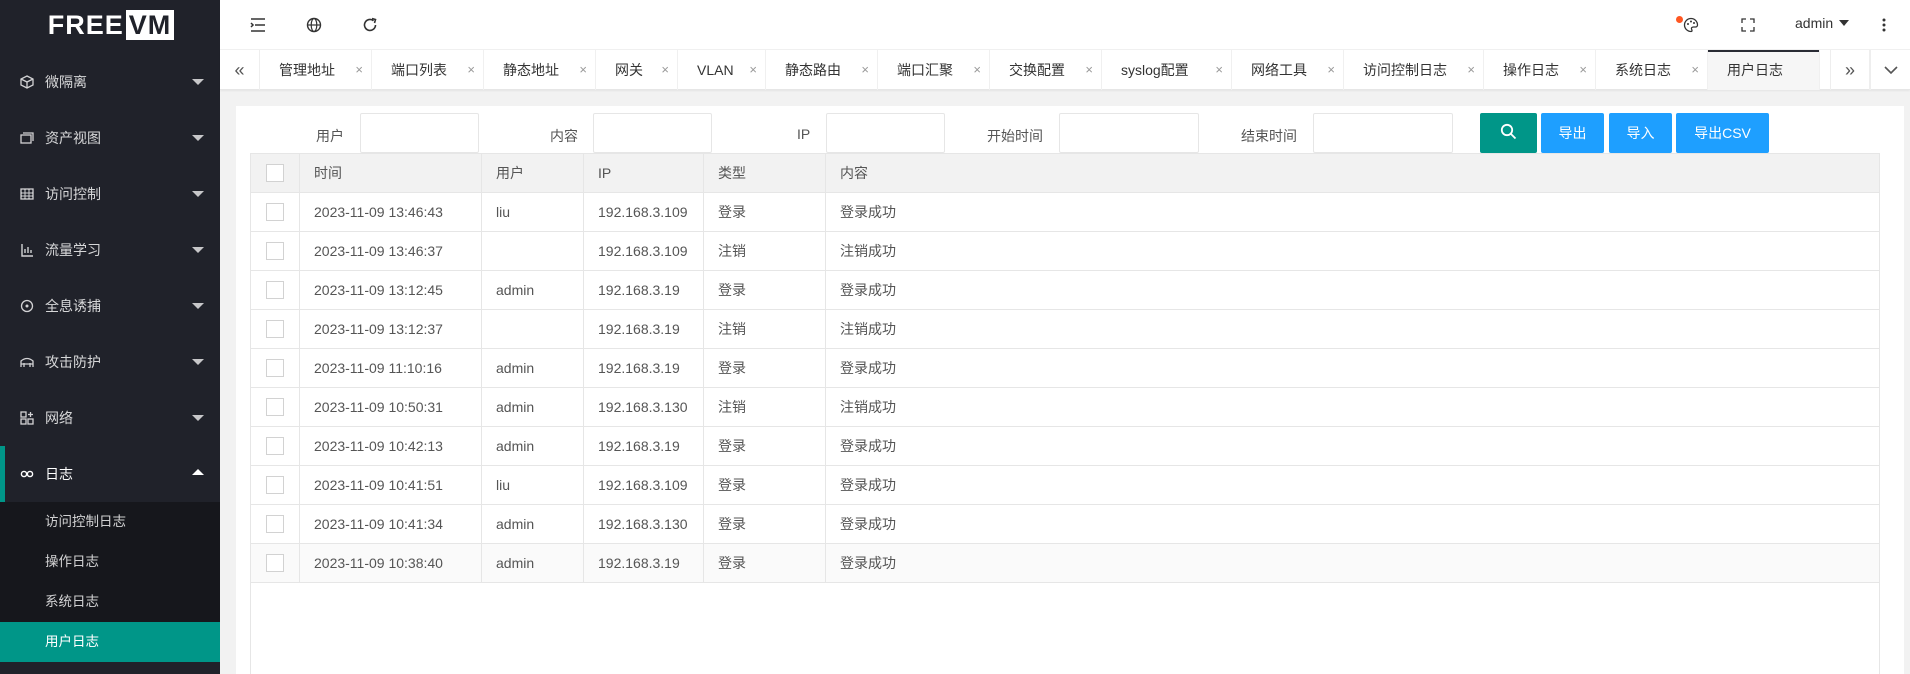 The image size is (1910, 674). Describe the element at coordinates (110, 138) in the screenshot. I see `sidebar-item-assets: 资产视图` at that location.